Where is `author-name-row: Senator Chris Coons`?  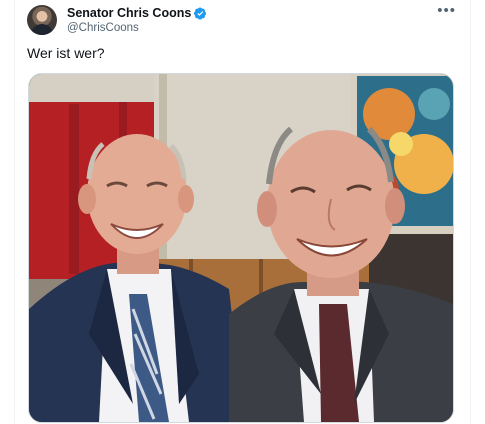 author-name-row: Senator Chris Coons is located at coordinates (137, 13).